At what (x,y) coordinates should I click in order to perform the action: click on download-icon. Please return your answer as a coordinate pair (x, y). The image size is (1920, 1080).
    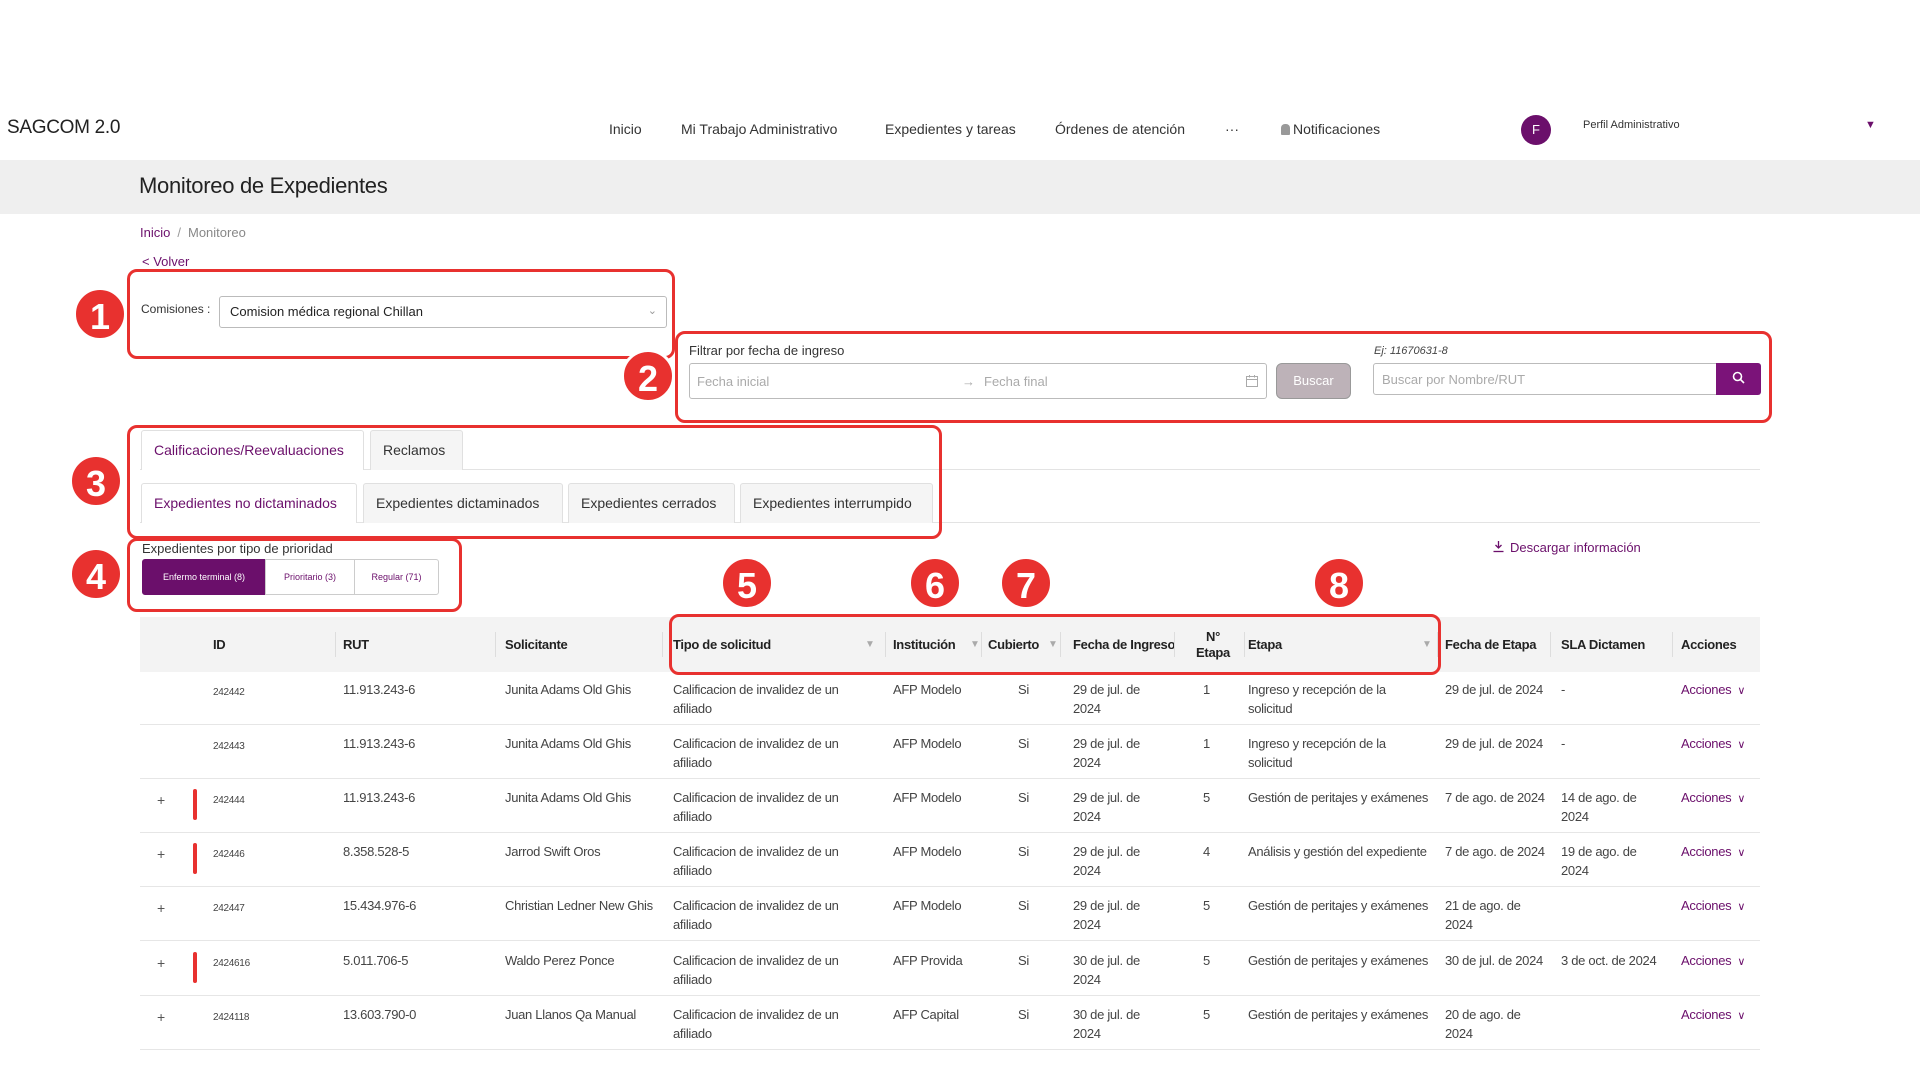
    Looking at the image, I should click on (1498, 547).